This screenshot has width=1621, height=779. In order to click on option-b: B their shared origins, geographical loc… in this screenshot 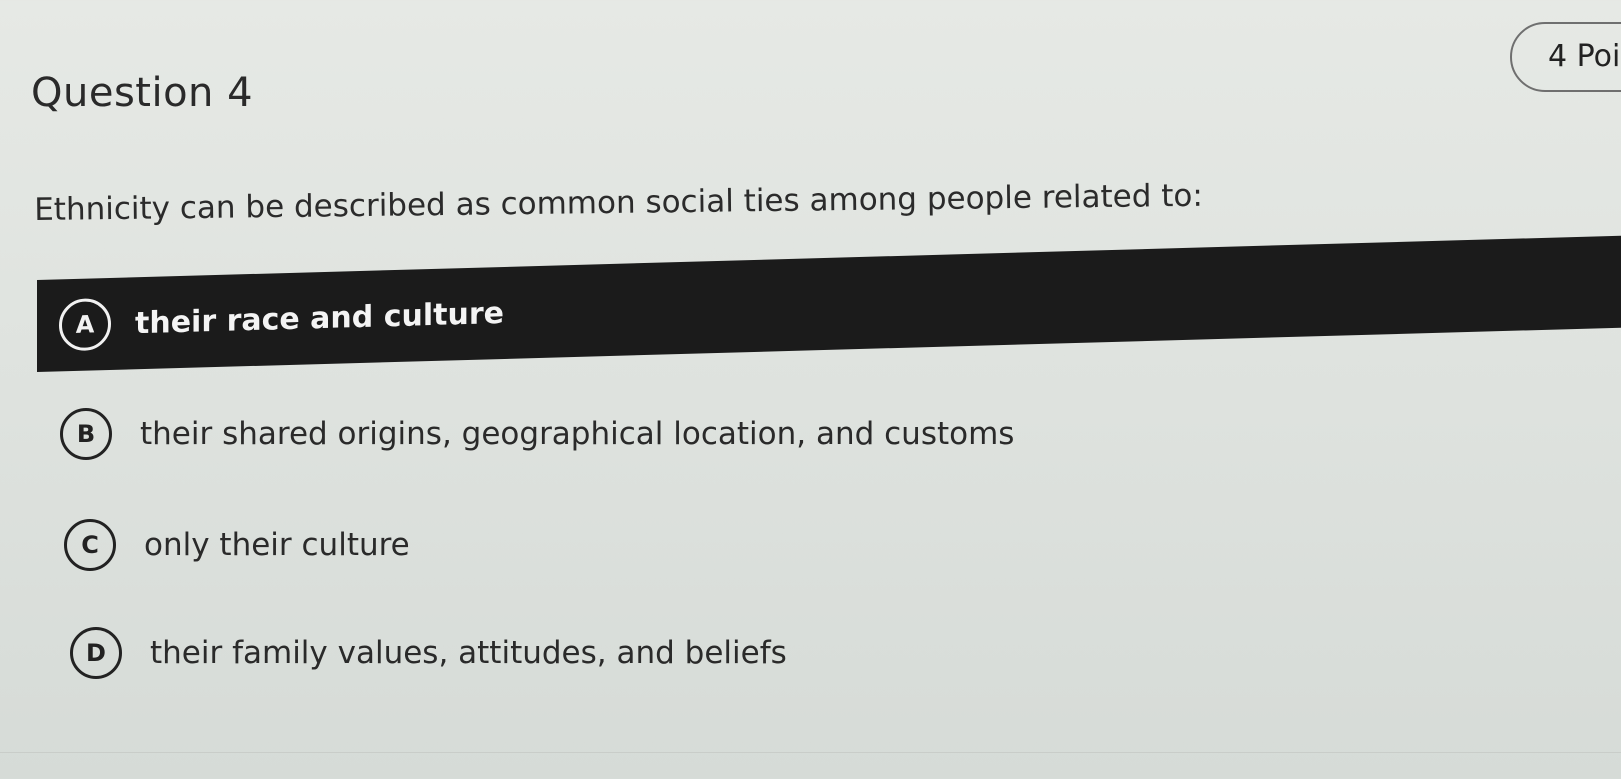, I will do `click(537, 434)`.